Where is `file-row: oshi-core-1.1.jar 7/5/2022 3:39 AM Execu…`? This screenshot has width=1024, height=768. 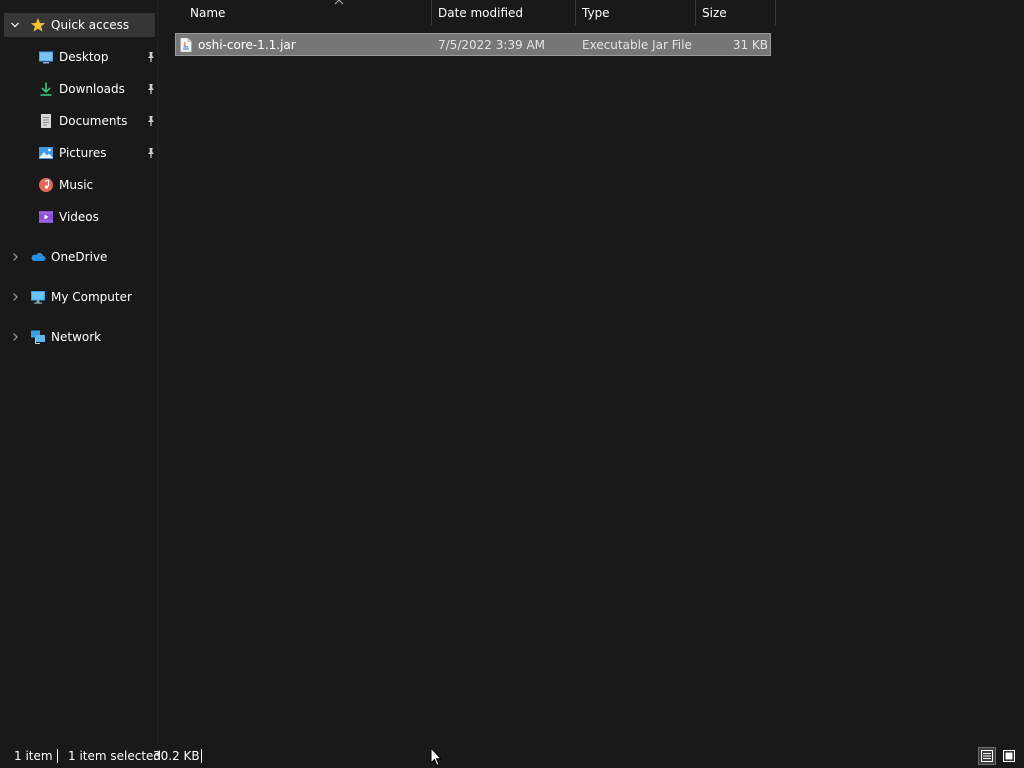 file-row: oshi-core-1.1.jar 7/5/2022 3:39 AM Execu… is located at coordinates (473, 44).